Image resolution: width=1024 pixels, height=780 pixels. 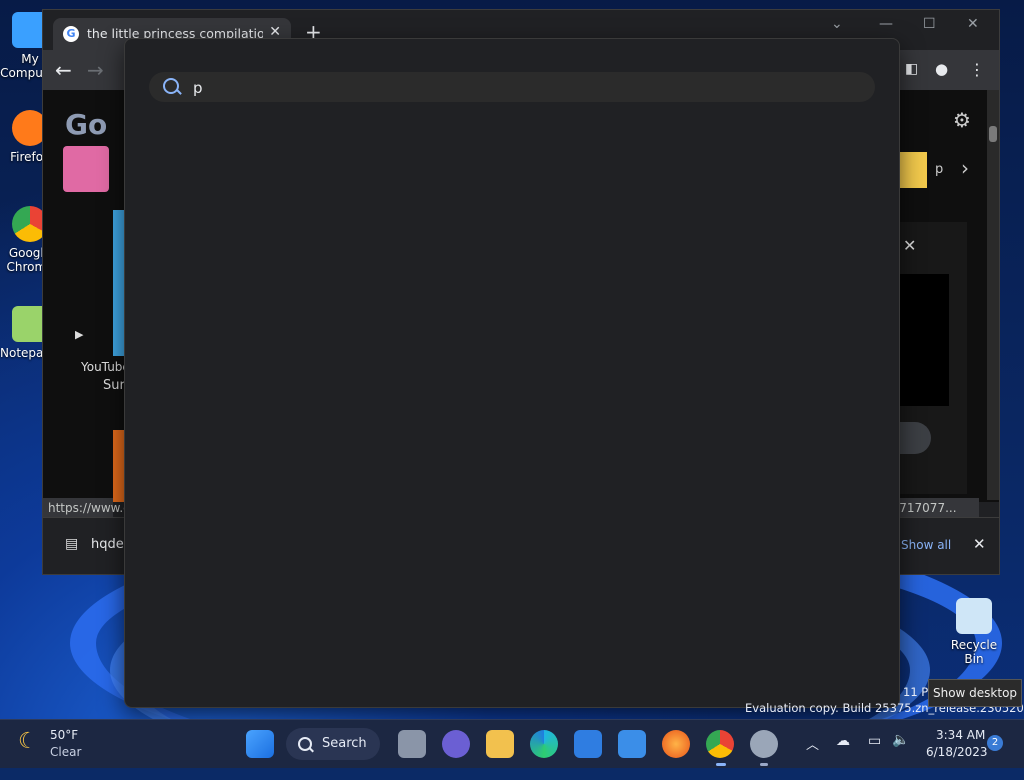 I want to click on google-logo: Go, so click(x=86, y=124).